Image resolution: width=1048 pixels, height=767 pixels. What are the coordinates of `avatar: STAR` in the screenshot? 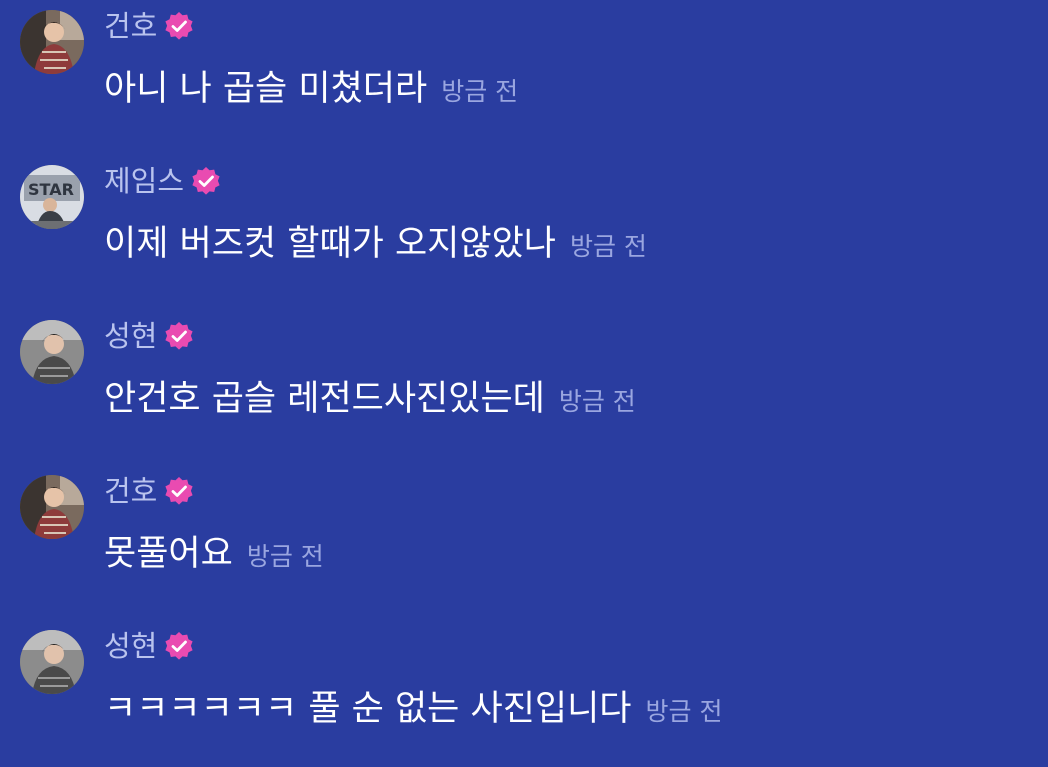 It's located at (52, 197).